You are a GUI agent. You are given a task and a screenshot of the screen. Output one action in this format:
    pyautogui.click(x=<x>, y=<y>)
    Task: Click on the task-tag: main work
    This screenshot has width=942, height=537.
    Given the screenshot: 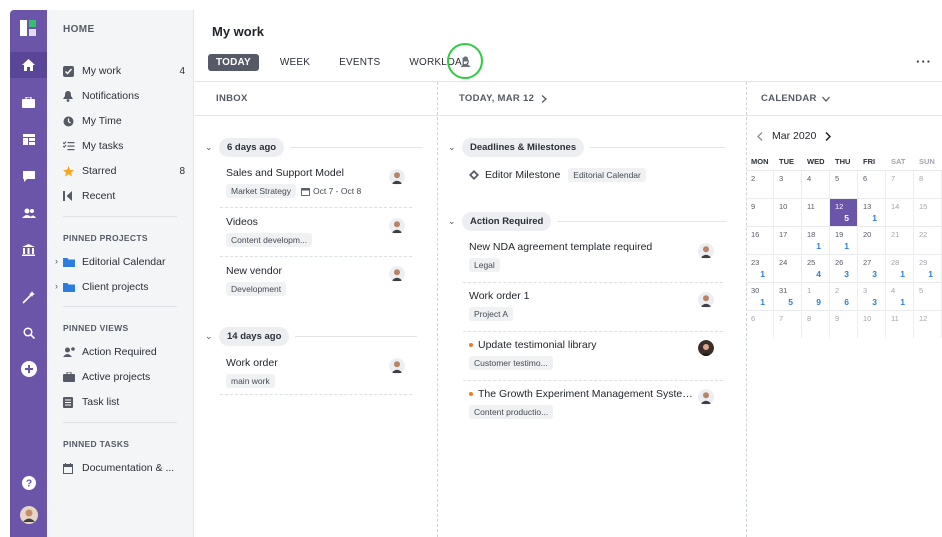 What is the action you would take?
    pyautogui.click(x=250, y=381)
    